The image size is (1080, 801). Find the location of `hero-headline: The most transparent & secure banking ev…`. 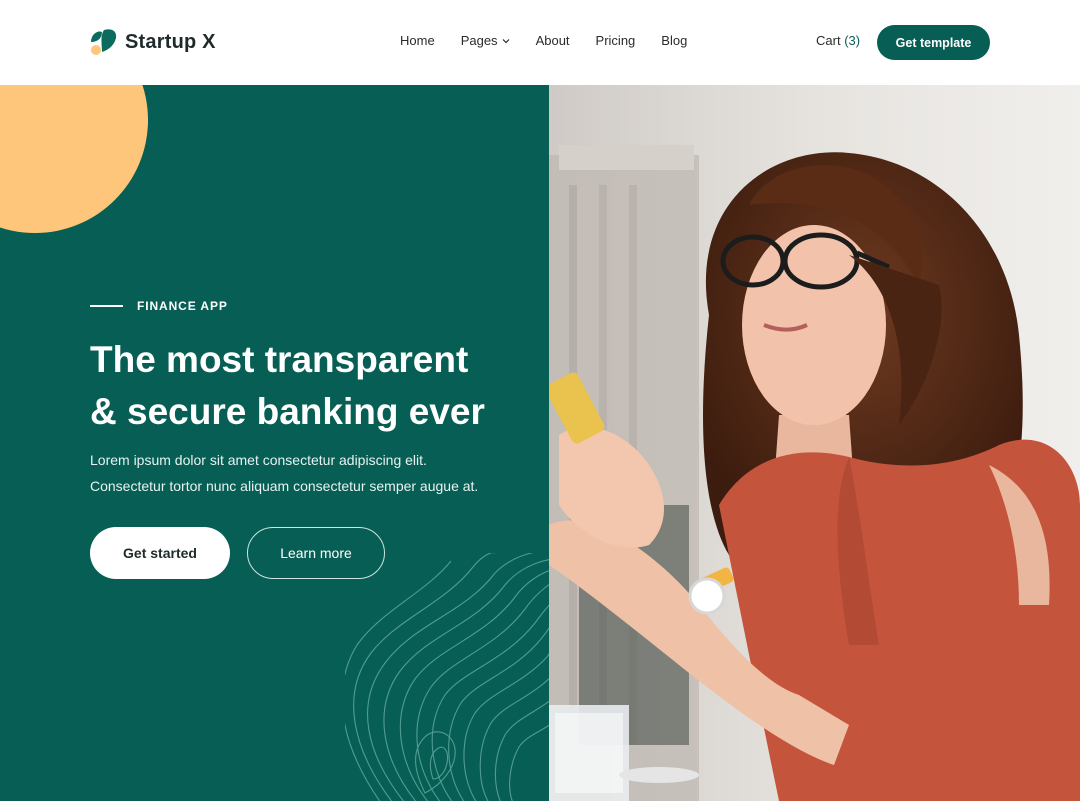

hero-headline: The most transparent & secure banking ev… is located at coordinates (310, 386).